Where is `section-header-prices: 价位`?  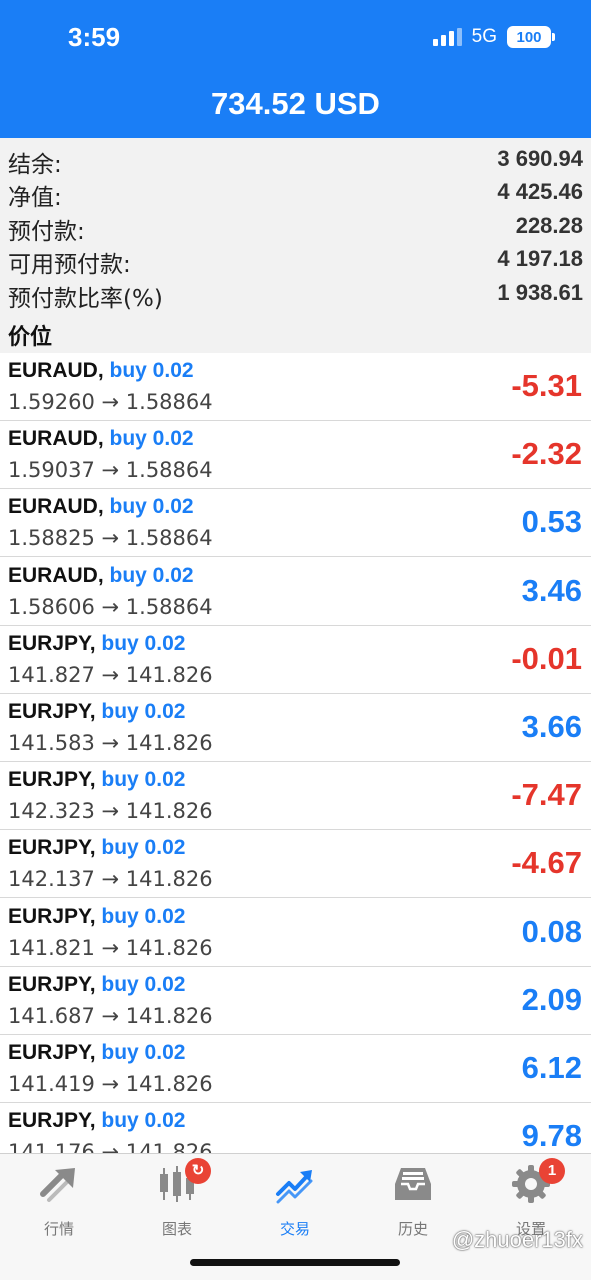 section-header-prices: 价位 is located at coordinates (295, 333).